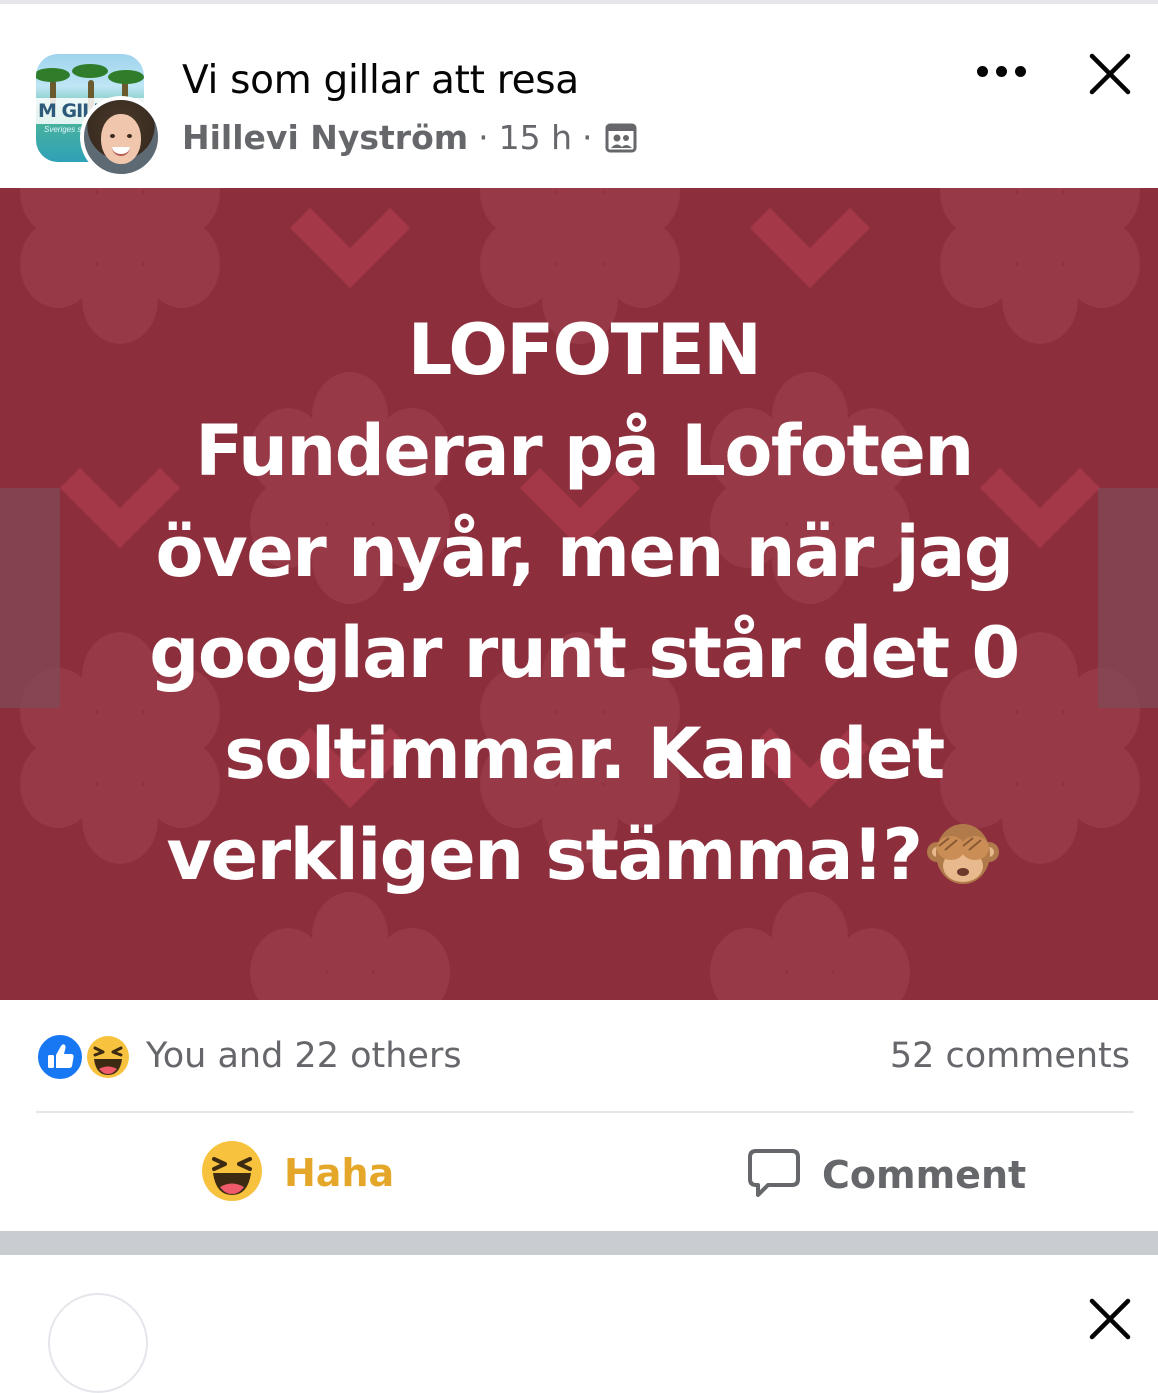 This screenshot has height=1393, width=1158. What do you see at coordinates (535, 137) in the screenshot?
I see `post-time: 15 h` at bounding box center [535, 137].